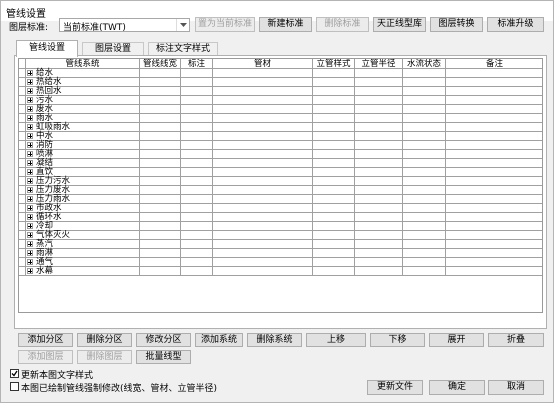  What do you see at coordinates (14, 386) in the screenshot?
I see `force-modify-checkbox` at bounding box center [14, 386].